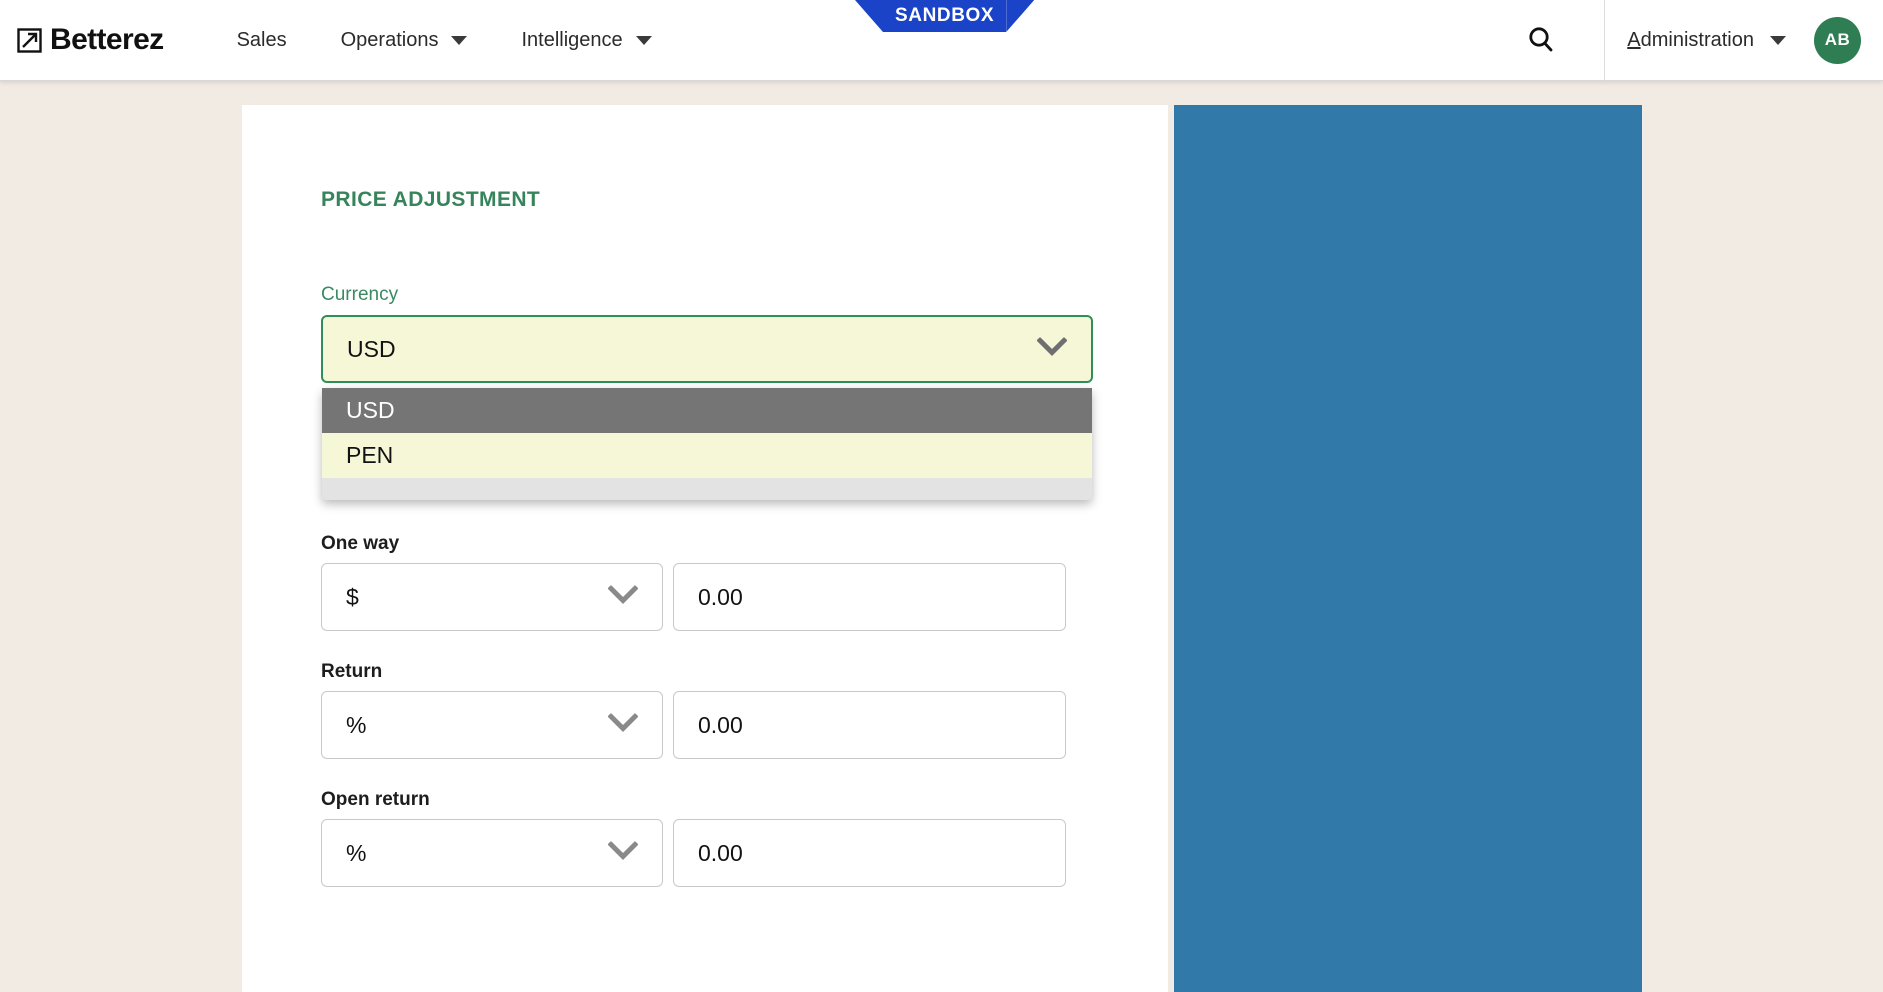 Image resolution: width=1883 pixels, height=992 pixels. Describe the element at coordinates (492, 725) in the screenshot. I see `return-unit-select: %` at that location.